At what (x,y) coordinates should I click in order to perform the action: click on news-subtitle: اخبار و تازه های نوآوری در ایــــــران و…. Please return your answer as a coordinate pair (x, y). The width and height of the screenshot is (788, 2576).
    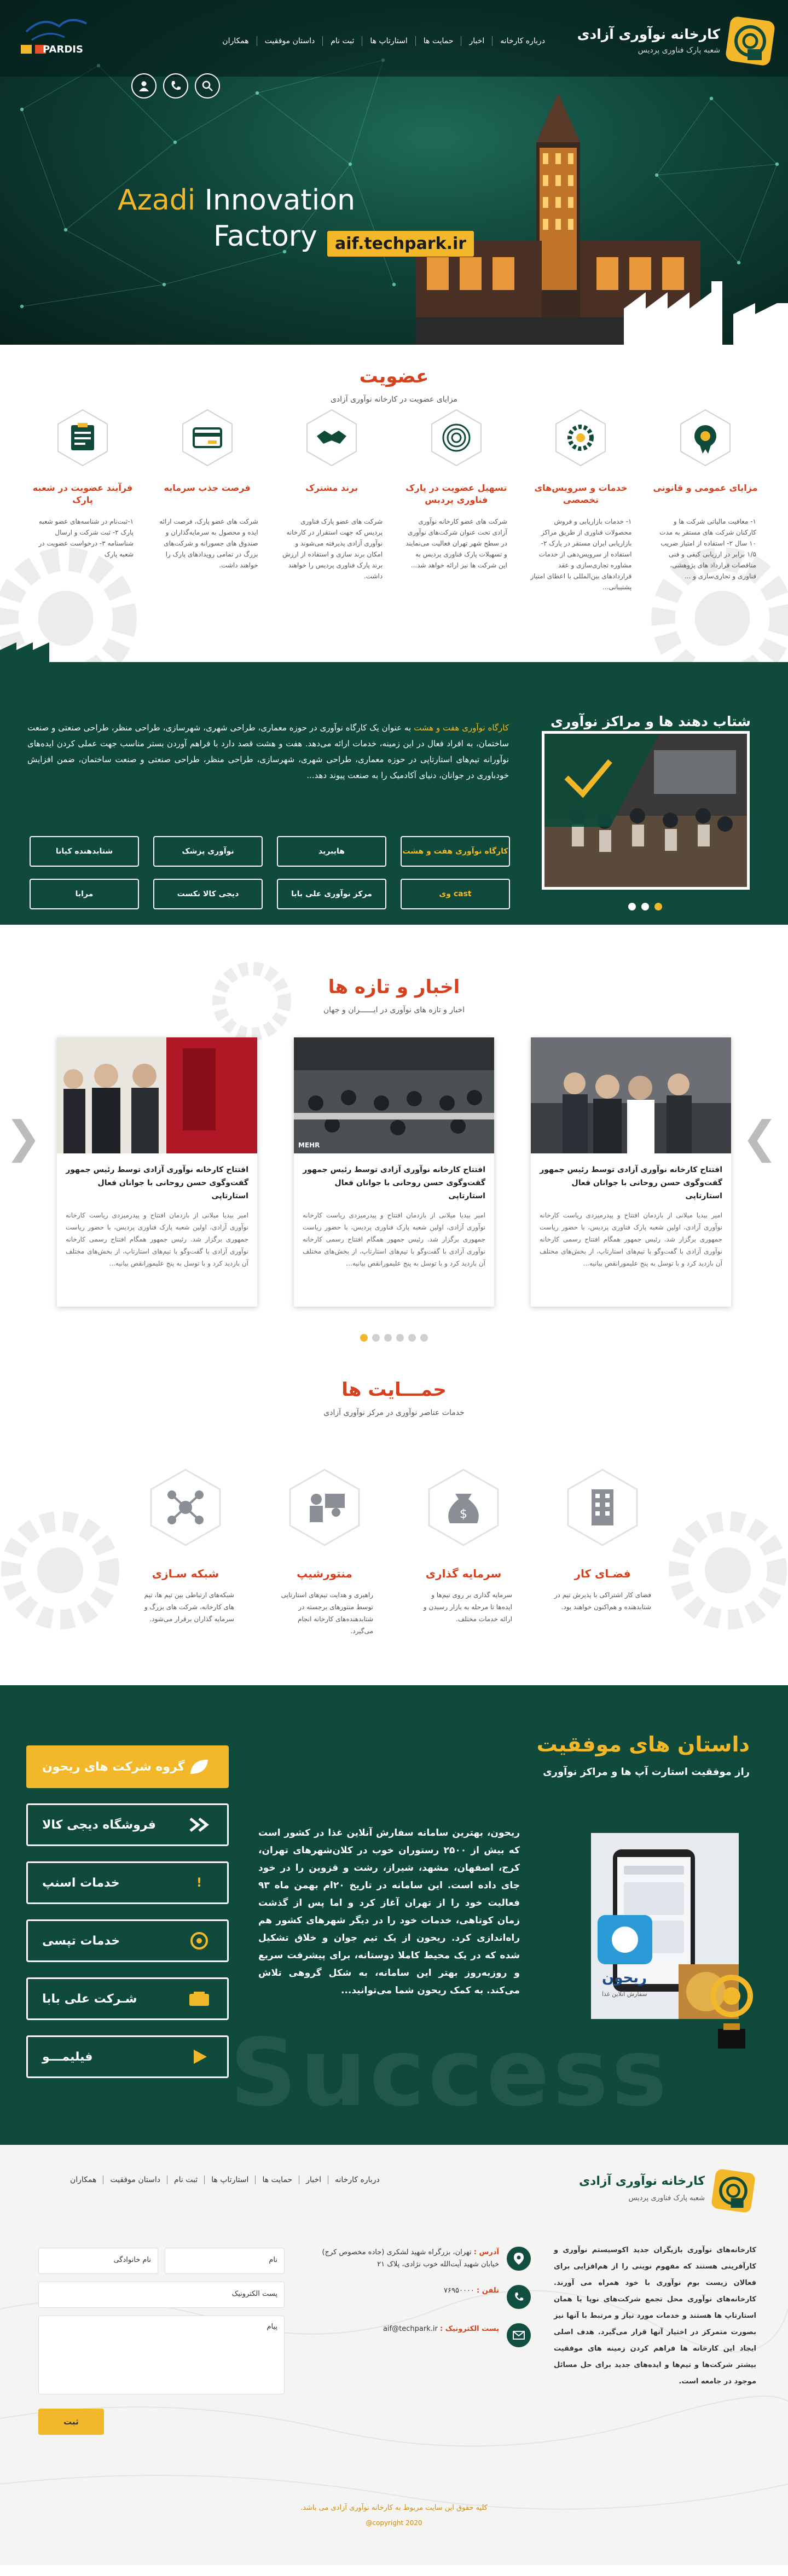
    Looking at the image, I should click on (394, 1010).